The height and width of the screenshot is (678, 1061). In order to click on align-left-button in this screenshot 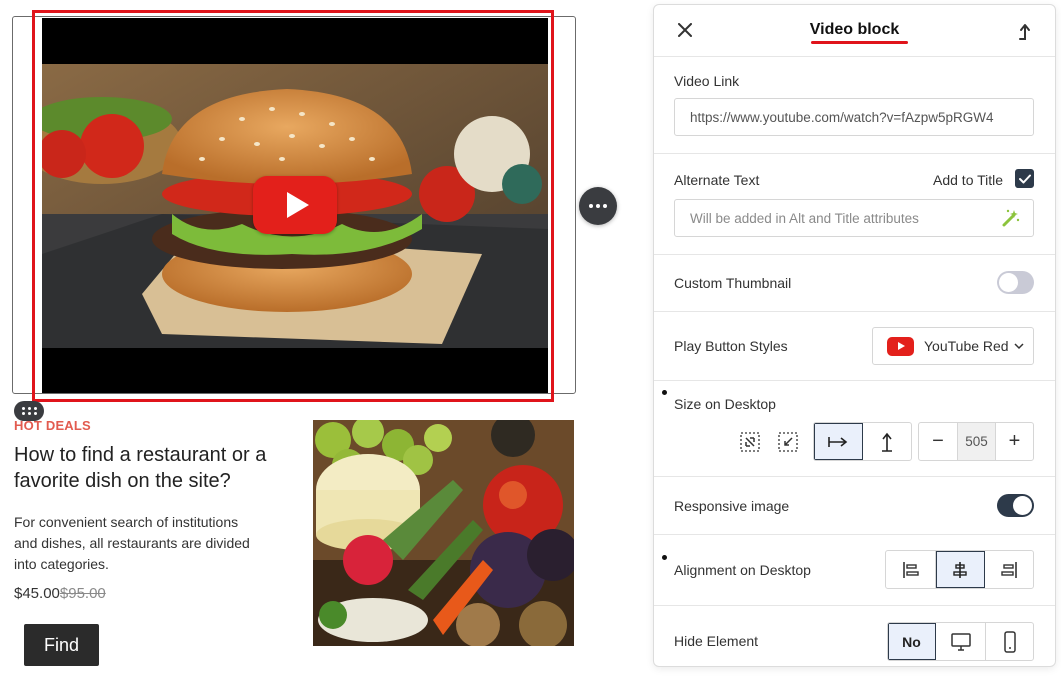, I will do `click(911, 569)`.